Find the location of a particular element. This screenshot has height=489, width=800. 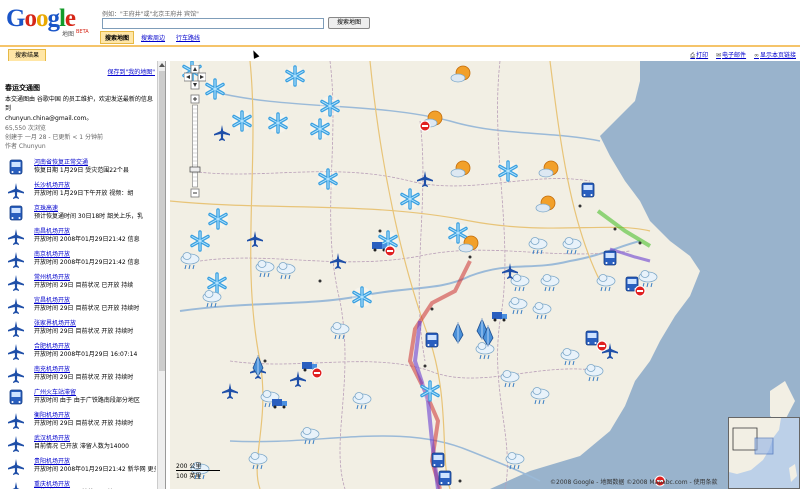

zoom-control is located at coordinates (195, 135).